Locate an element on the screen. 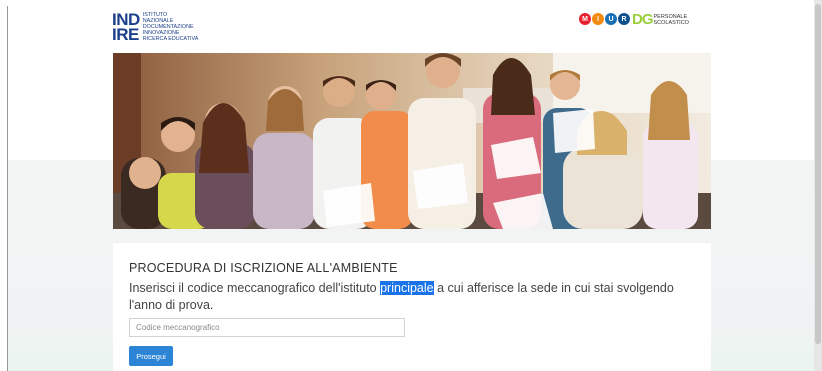 This screenshot has width=822, height=371. dg-personale-scolastico-logo: DG PERSONALE SCOLASTICO is located at coordinates (660, 19).